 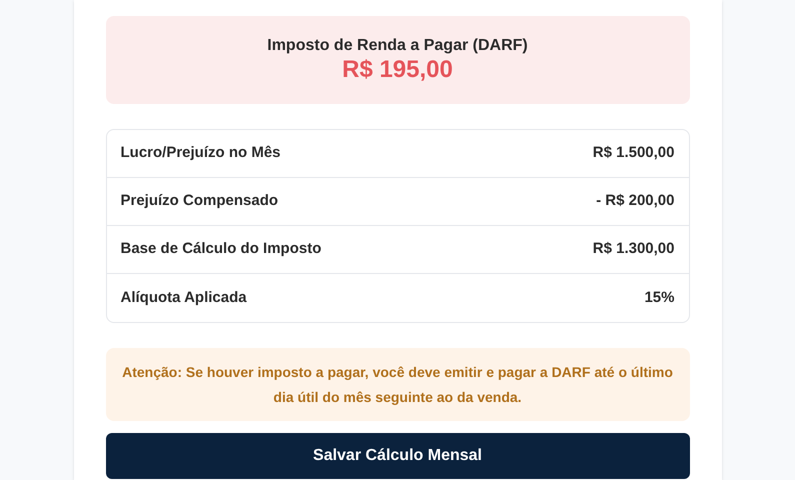 What do you see at coordinates (398, 456) in the screenshot?
I see `save-button: Salvar Cálculo Mensal` at bounding box center [398, 456].